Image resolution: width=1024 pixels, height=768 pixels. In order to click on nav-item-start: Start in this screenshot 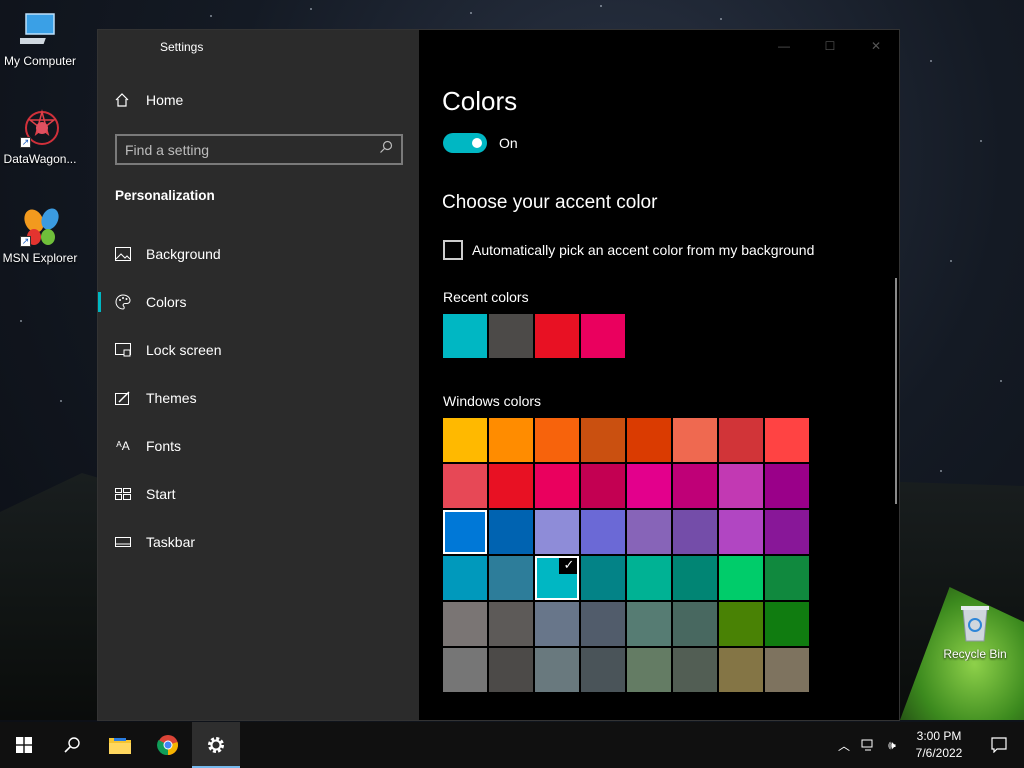, I will do `click(258, 494)`.